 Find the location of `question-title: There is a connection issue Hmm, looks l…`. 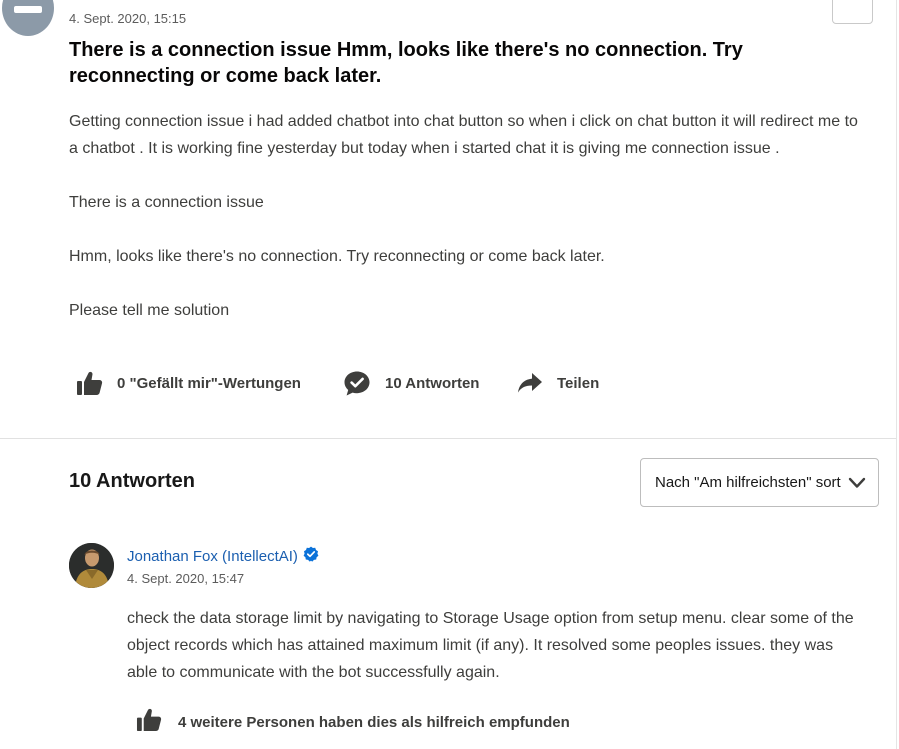

question-title: There is a connection issue Hmm, looks l… is located at coordinates (406, 63).